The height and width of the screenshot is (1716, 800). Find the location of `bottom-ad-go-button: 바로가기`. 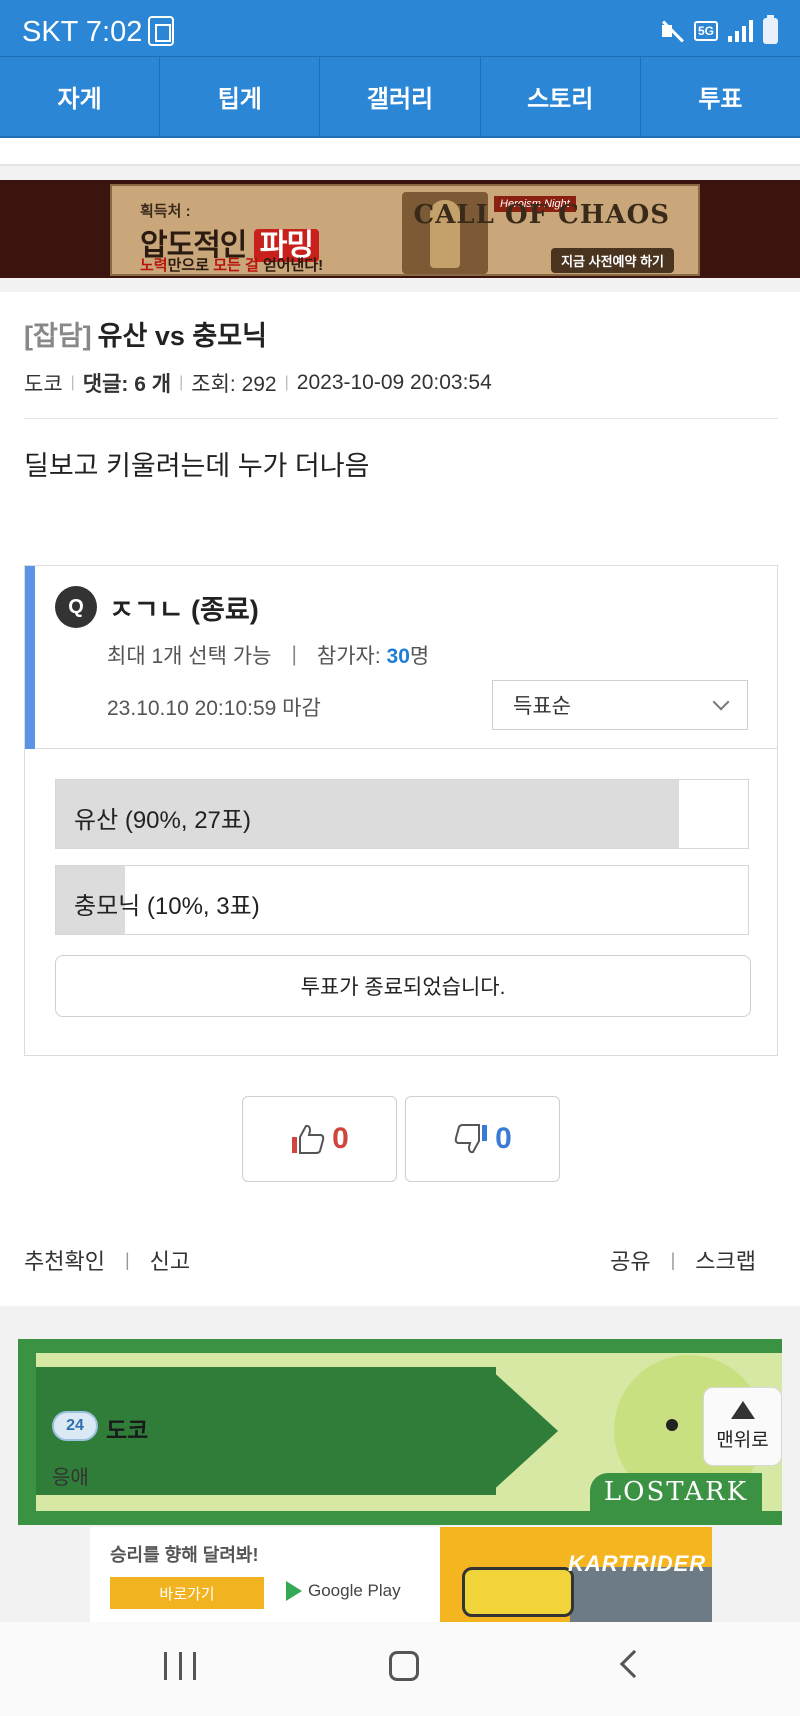

bottom-ad-go-button: 바로가기 is located at coordinates (187, 1593).